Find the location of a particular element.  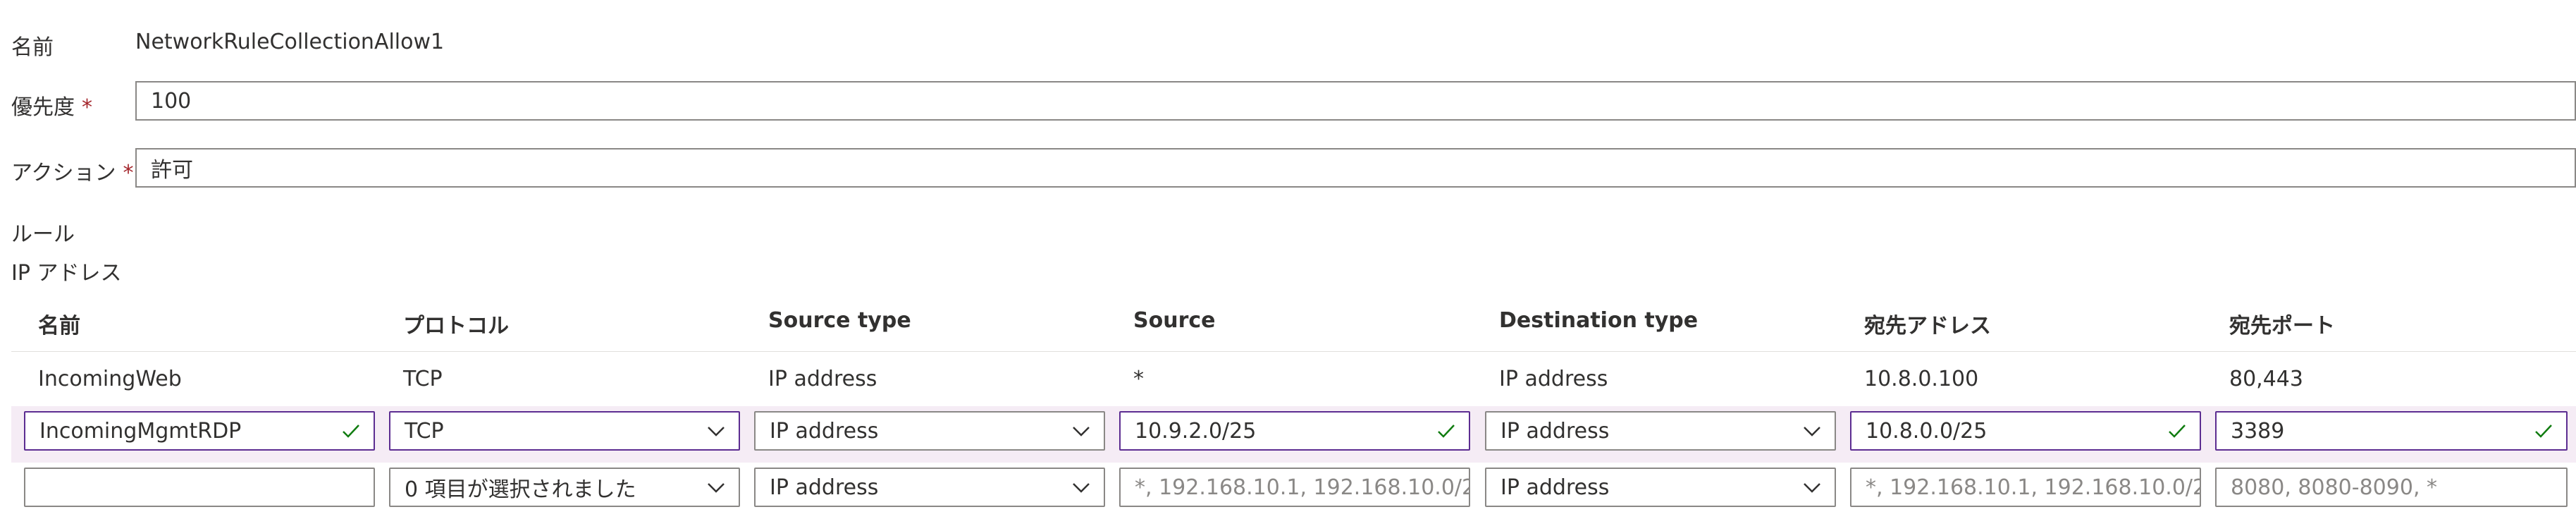

row2-protocol-dropdown: TCP is located at coordinates (564, 431).